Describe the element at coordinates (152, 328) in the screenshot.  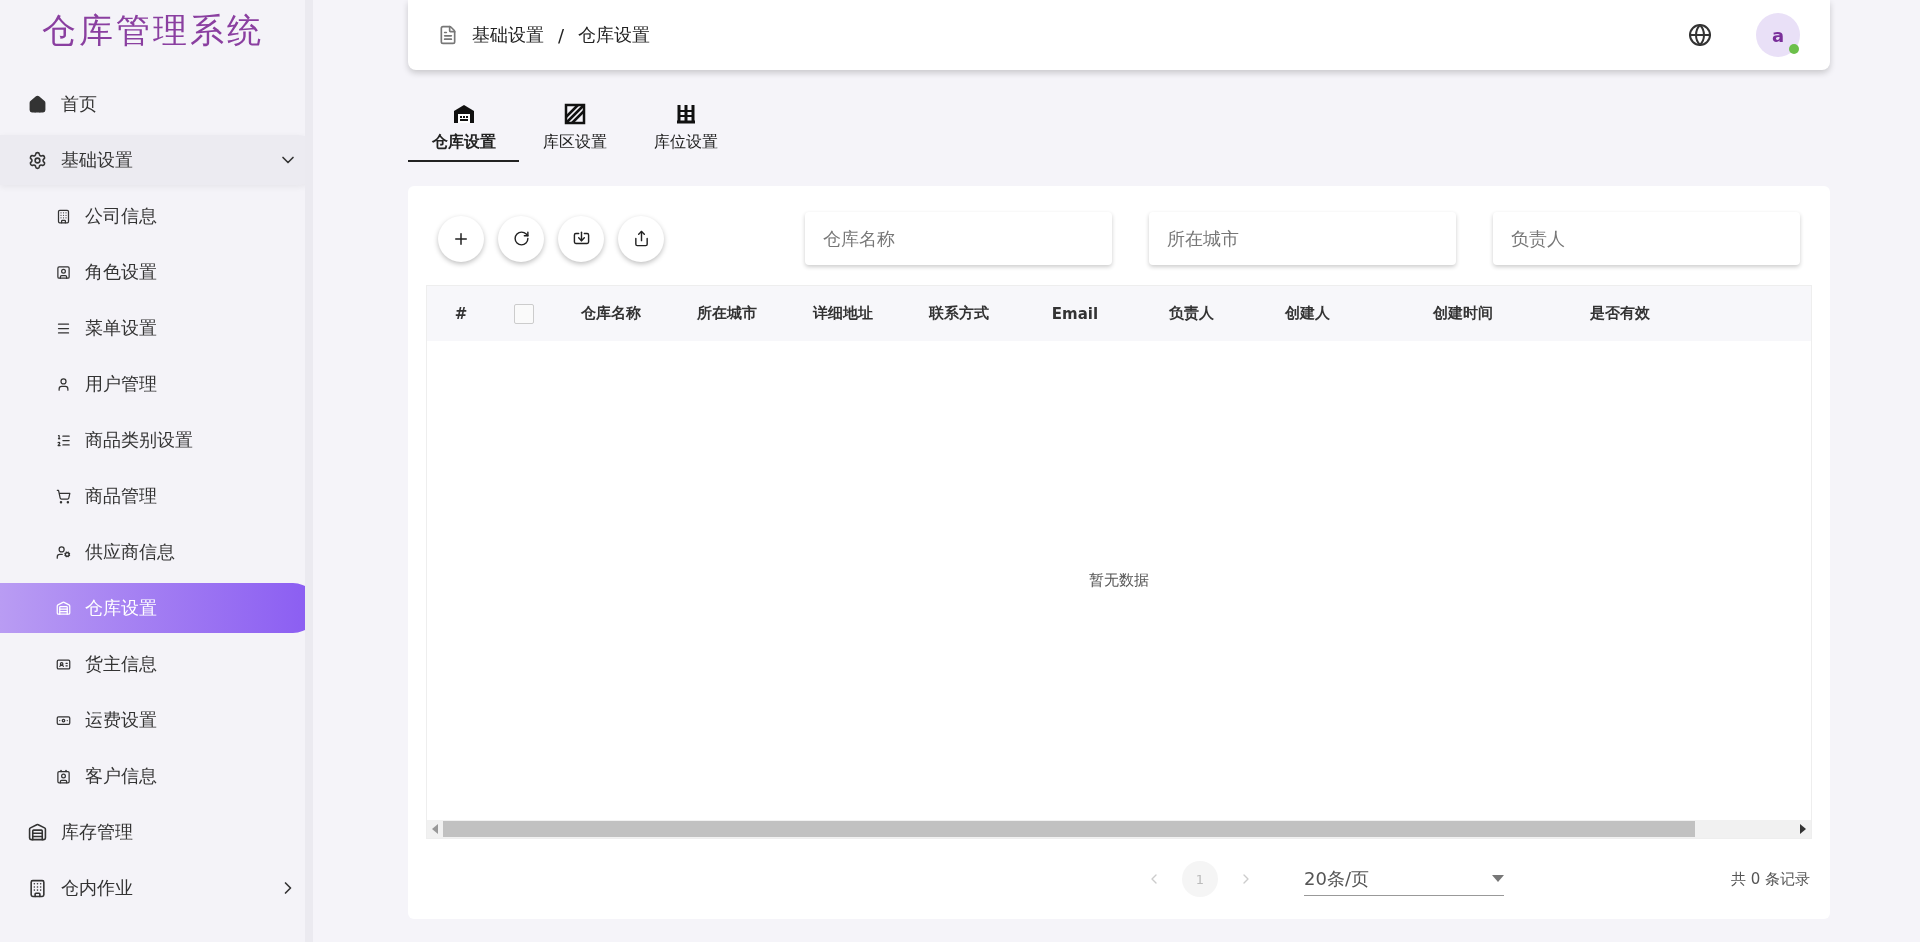
I see `sidebar-item: 菜单设置` at that location.